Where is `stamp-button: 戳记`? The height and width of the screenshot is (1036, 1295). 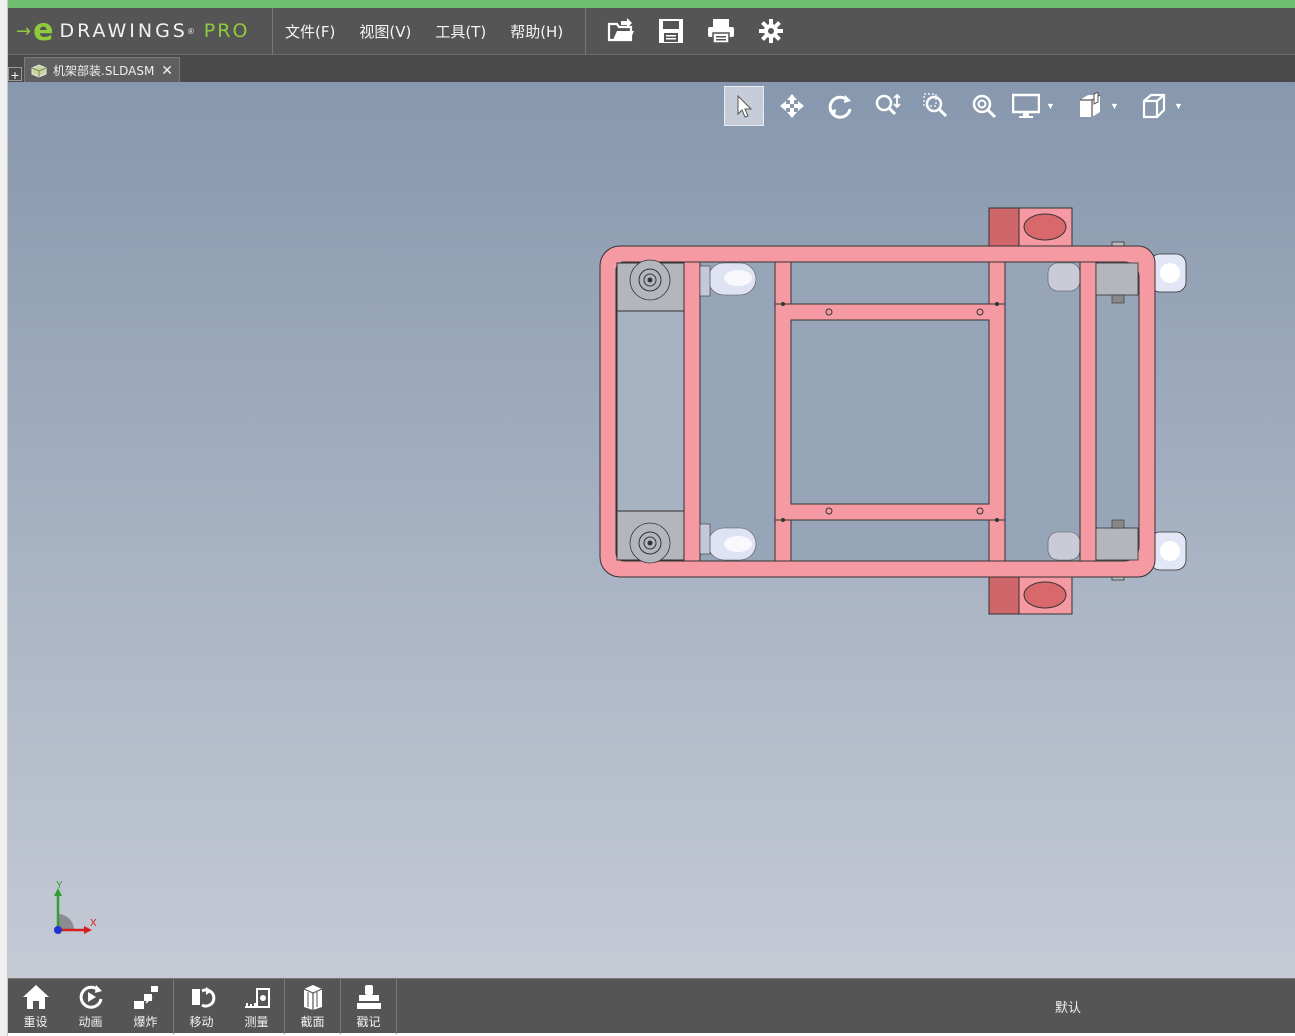
stamp-button: 戳记 is located at coordinates (368, 1006).